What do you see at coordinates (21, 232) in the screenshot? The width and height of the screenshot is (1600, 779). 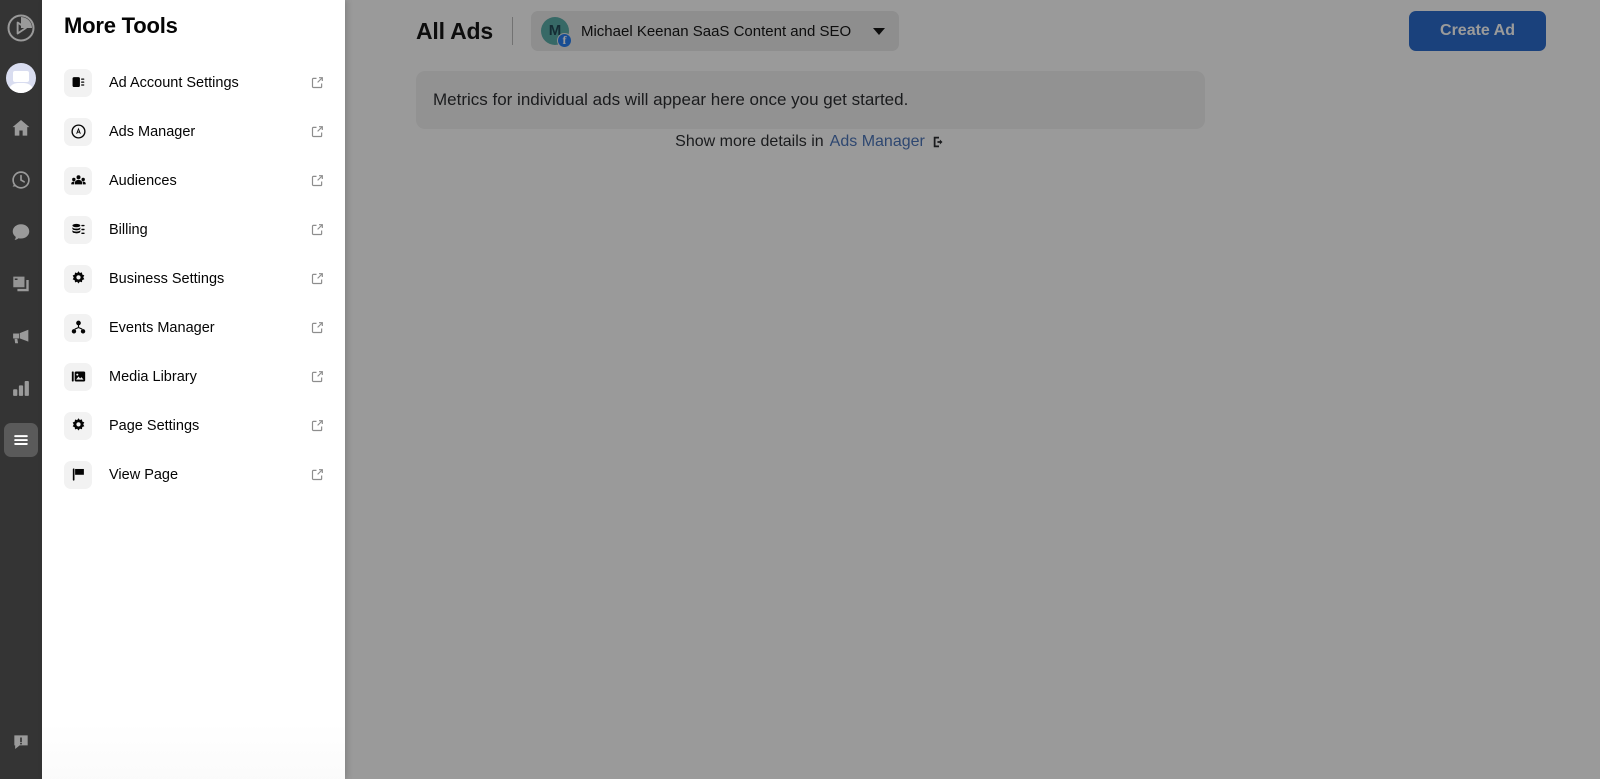 I see `chat-bubble-icon` at bounding box center [21, 232].